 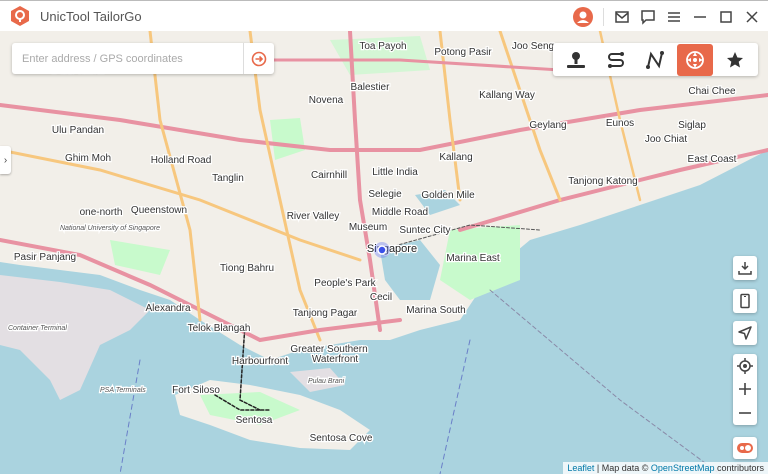 I want to click on place-label: East Coast, so click(x=712, y=159).